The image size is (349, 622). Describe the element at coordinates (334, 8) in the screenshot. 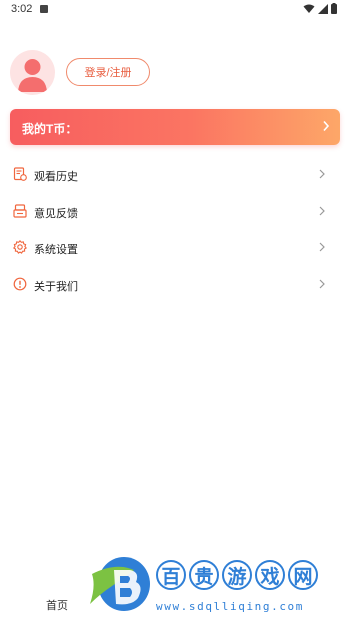

I see `battery-icon` at that location.